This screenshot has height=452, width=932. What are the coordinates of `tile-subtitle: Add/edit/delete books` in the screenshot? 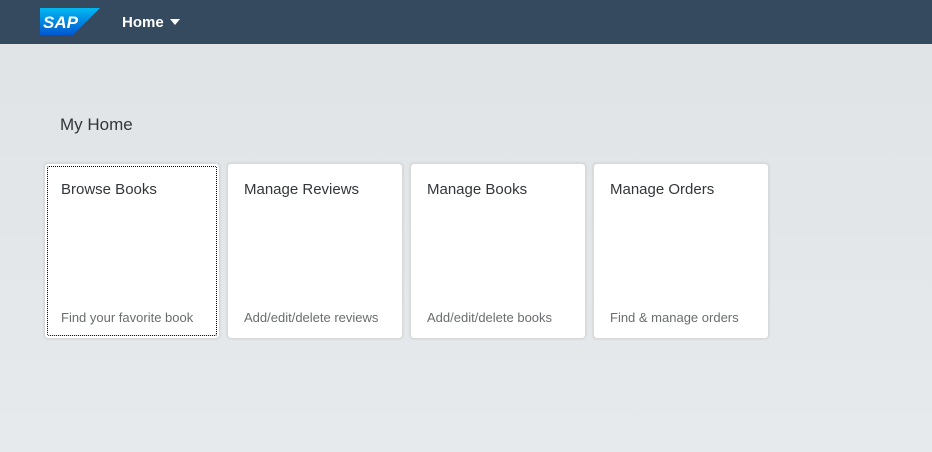 It's located at (490, 317).